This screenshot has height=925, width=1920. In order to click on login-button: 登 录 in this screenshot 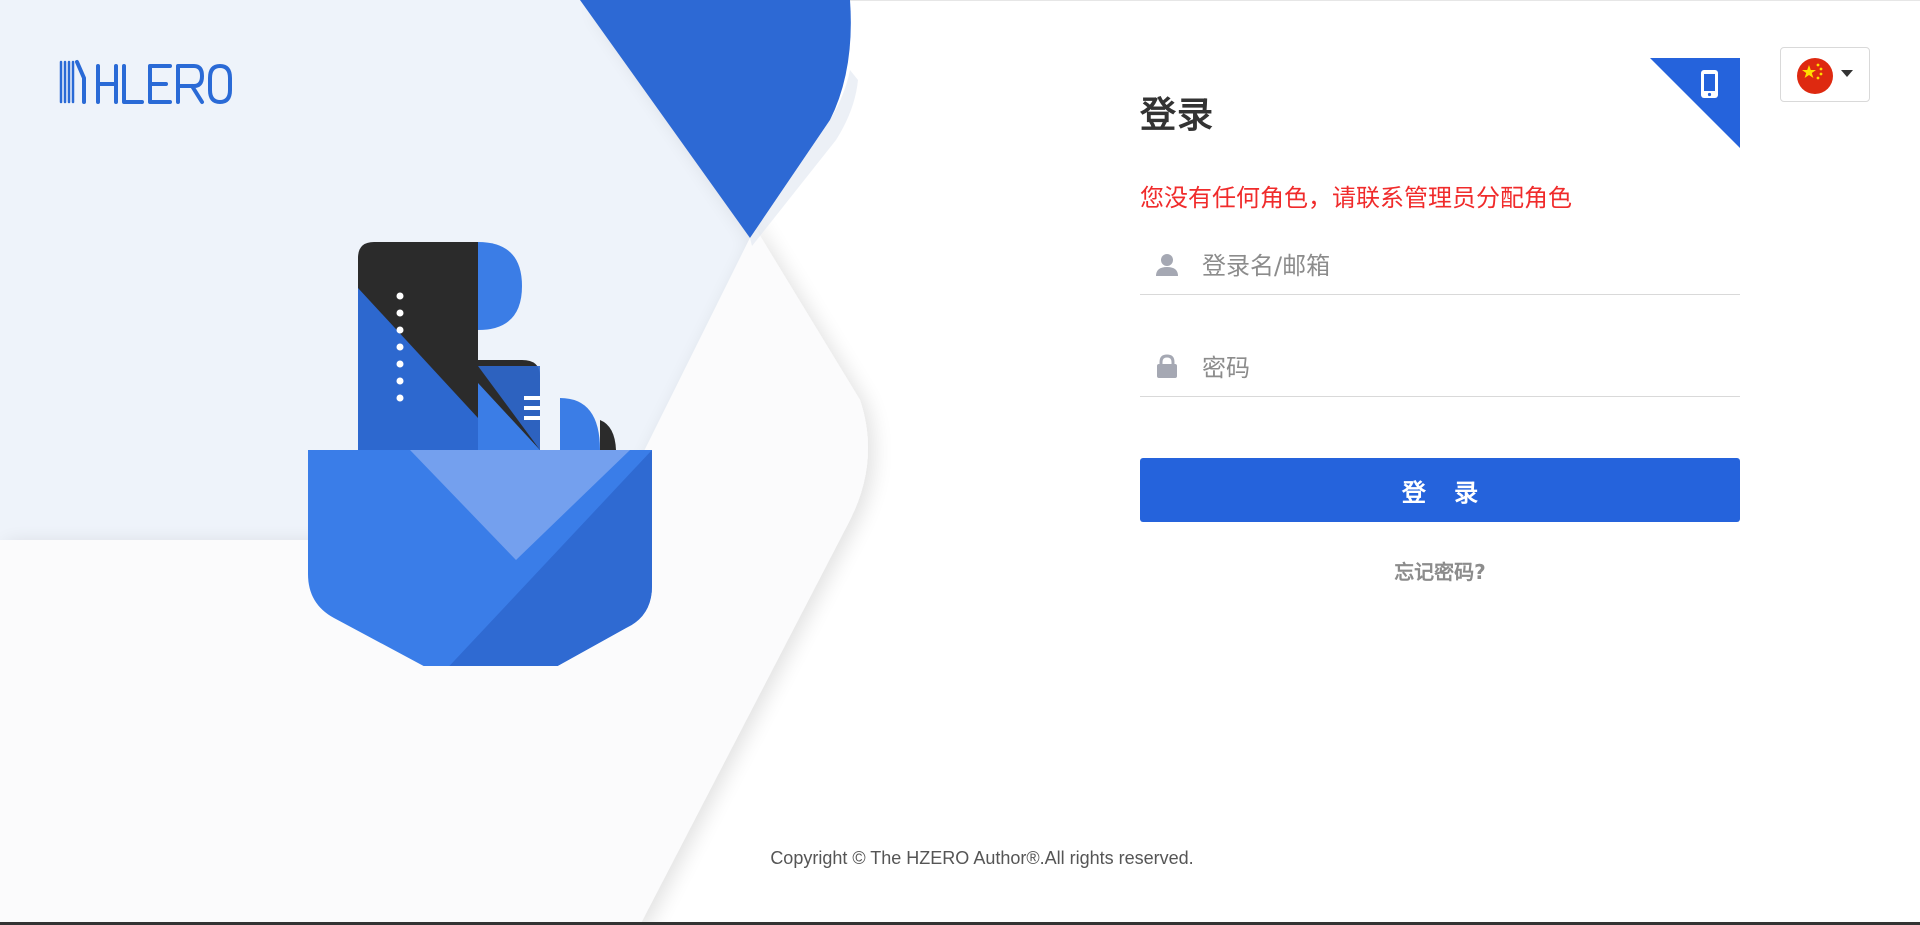, I will do `click(1440, 490)`.